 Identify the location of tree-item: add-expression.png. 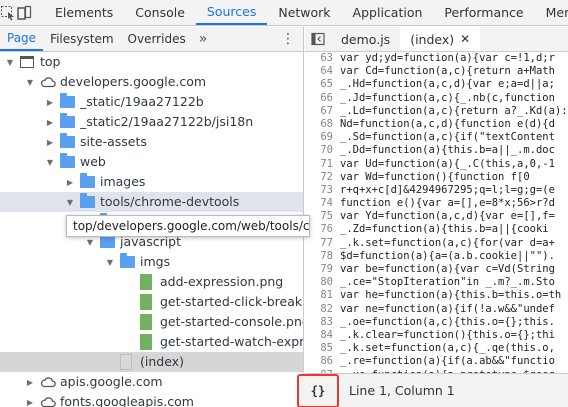
(151, 282).